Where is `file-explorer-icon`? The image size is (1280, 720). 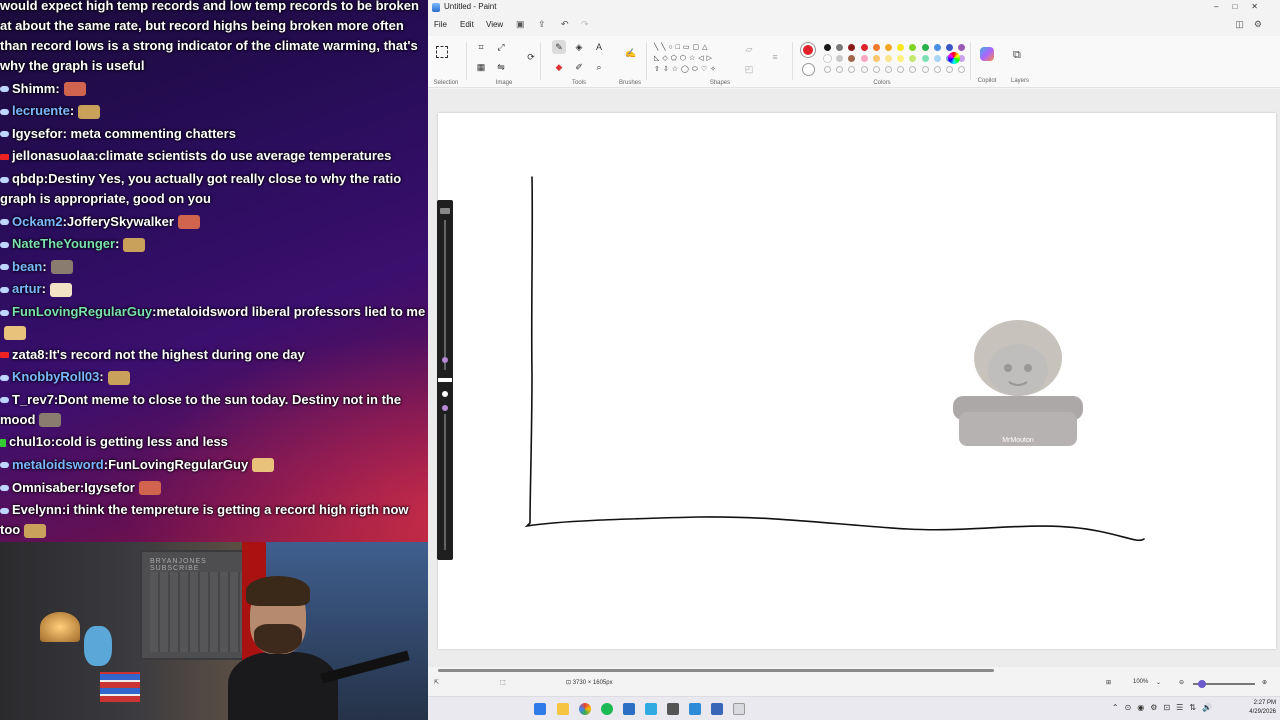
file-explorer-icon is located at coordinates (563, 709).